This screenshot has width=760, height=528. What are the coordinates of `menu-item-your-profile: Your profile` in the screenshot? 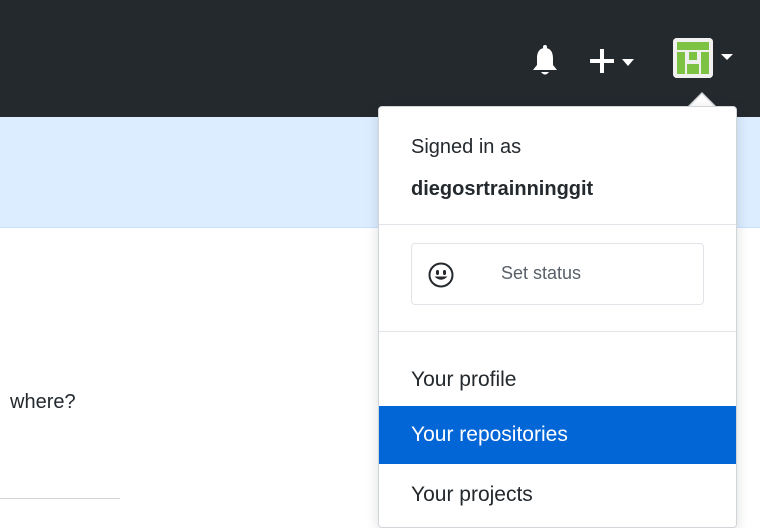 It's located at (557, 380).